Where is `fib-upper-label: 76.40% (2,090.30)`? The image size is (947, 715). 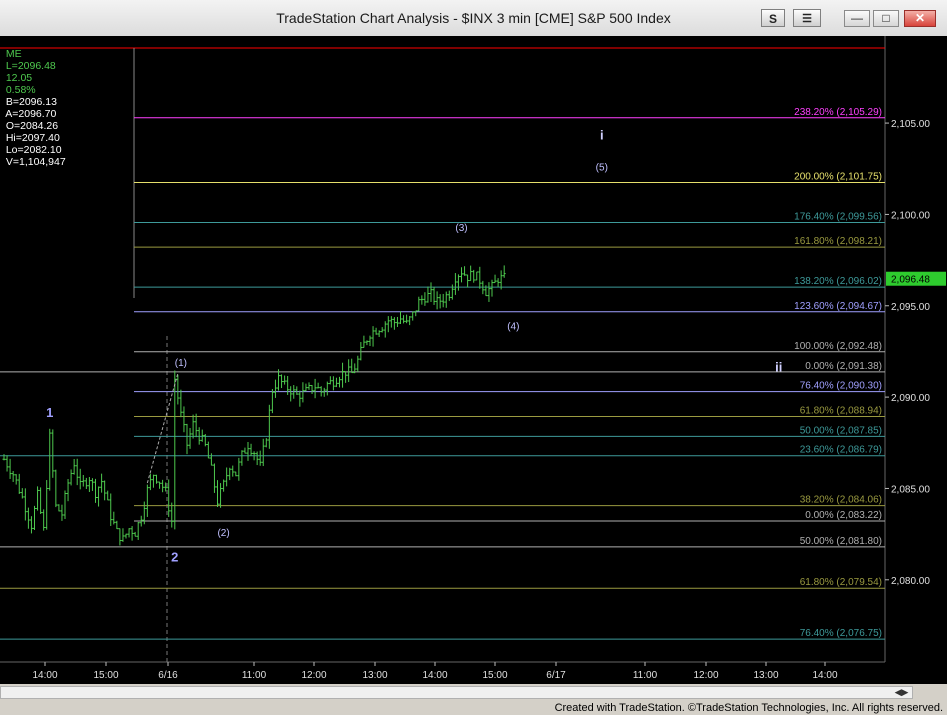
fib-upper-label: 76.40% (2,090.30) is located at coordinates (841, 386).